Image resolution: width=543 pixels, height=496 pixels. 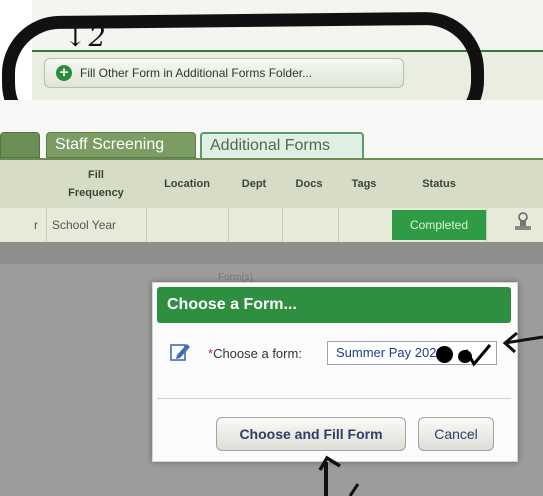 What do you see at coordinates (354, 489) in the screenshot?
I see `annotation-tick` at bounding box center [354, 489].